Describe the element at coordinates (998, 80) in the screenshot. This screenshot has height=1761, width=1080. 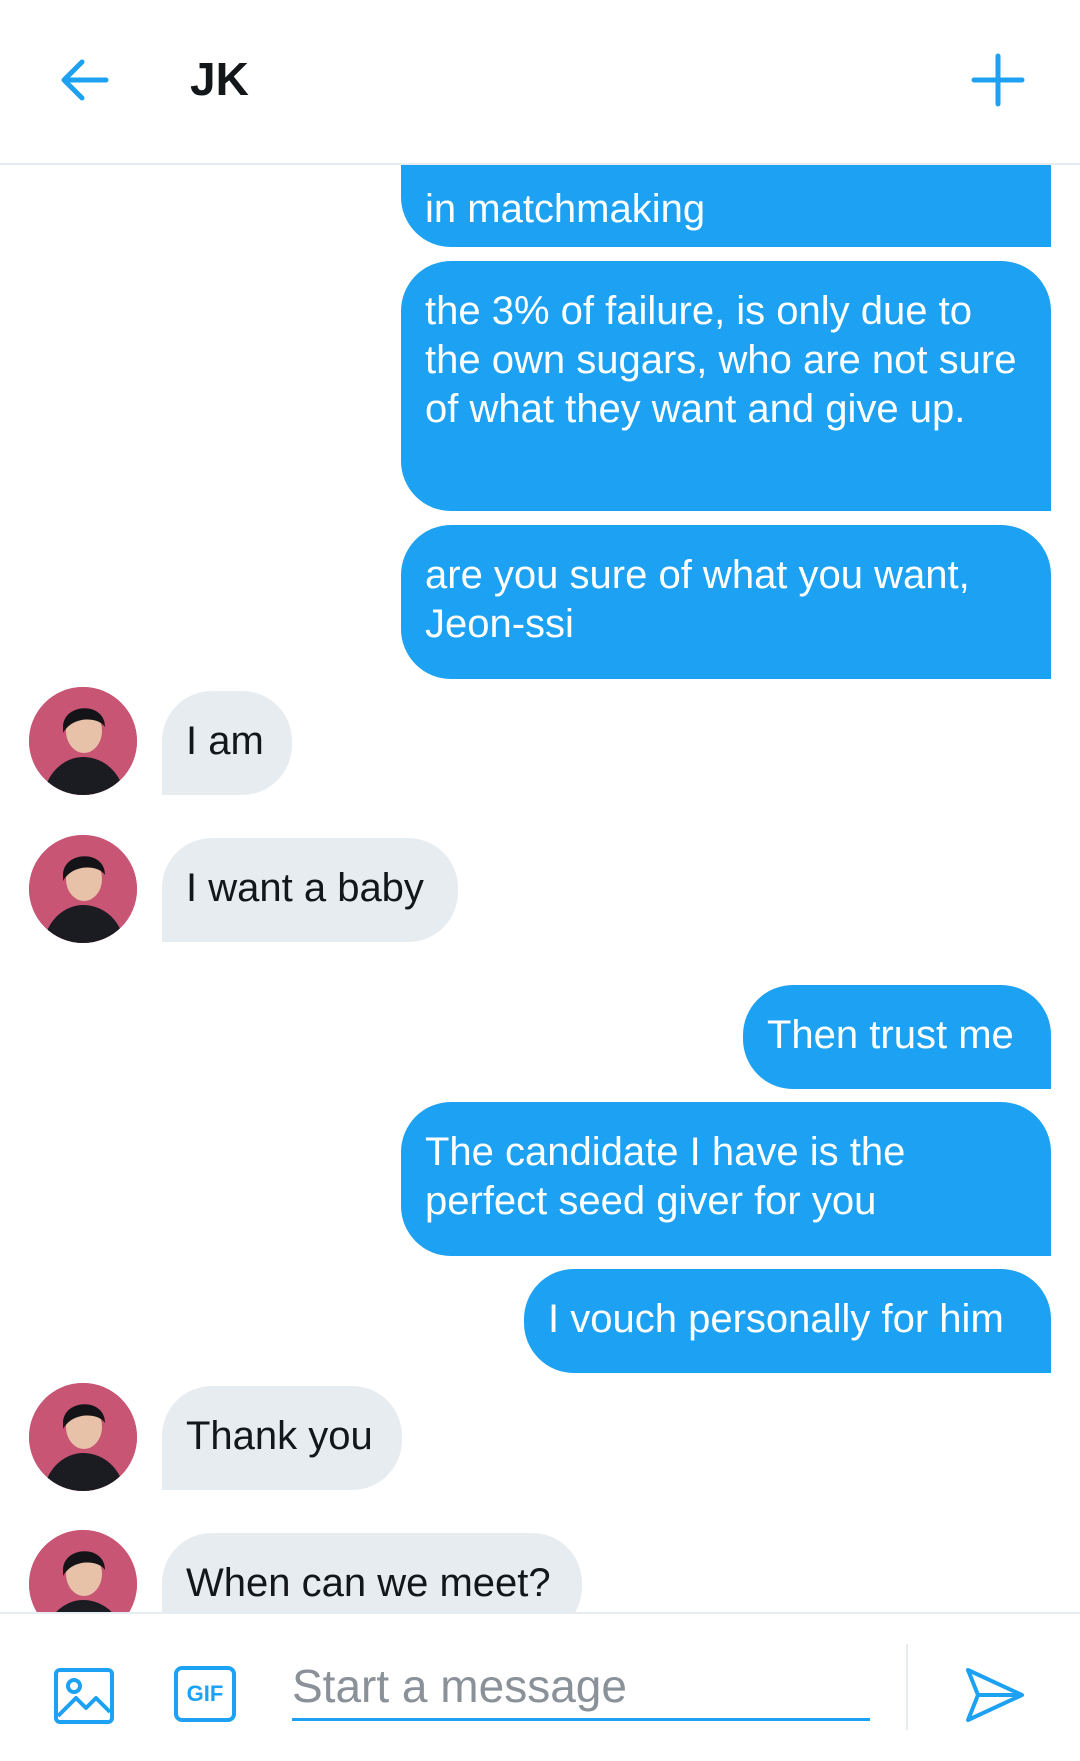
I see `plus-icon` at that location.